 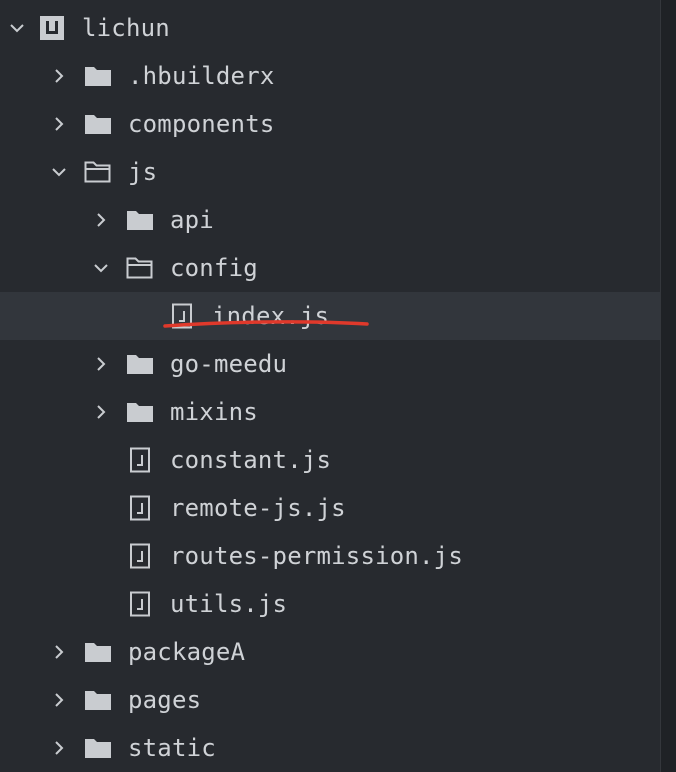 I want to click on tree-item-label: static, so click(x=172, y=748).